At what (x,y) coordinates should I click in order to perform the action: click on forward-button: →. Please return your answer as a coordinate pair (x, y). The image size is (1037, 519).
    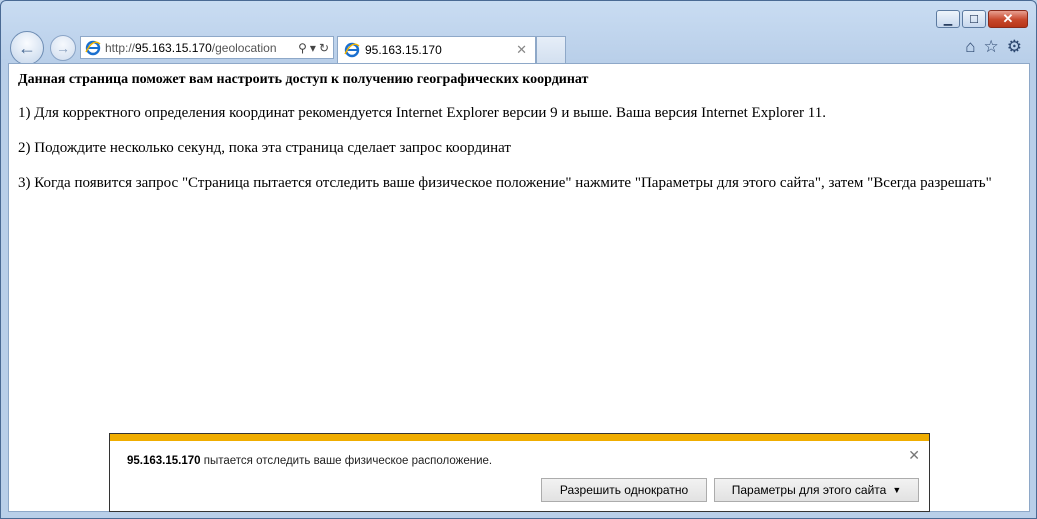
    Looking at the image, I should click on (63, 48).